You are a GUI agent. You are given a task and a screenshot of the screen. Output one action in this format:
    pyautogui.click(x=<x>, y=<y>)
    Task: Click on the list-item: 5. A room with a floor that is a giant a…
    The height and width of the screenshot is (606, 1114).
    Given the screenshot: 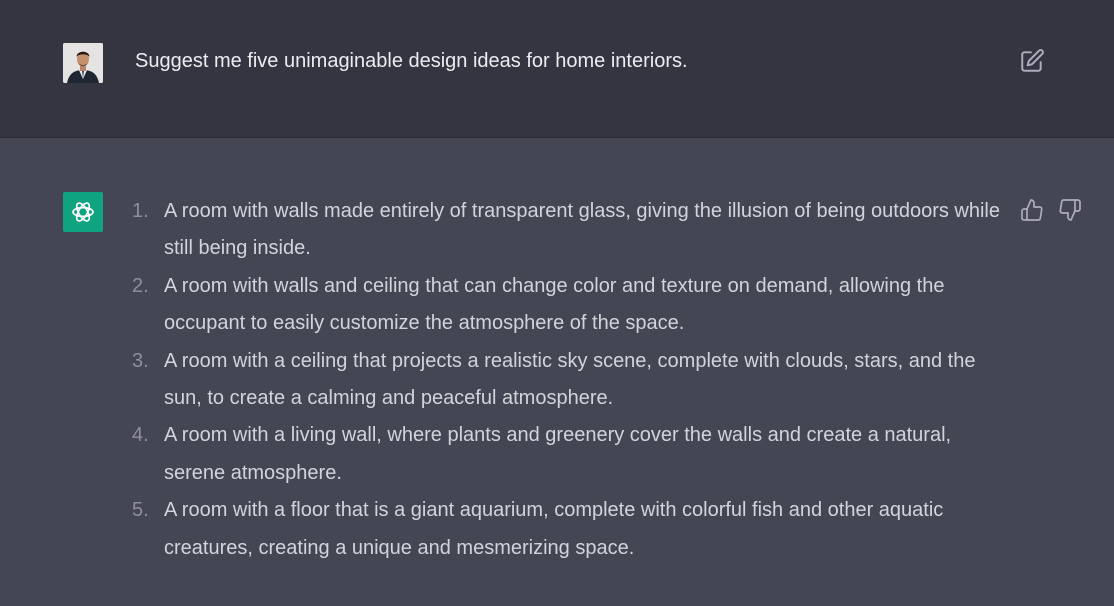 What is the action you would take?
    pyautogui.click(x=567, y=529)
    